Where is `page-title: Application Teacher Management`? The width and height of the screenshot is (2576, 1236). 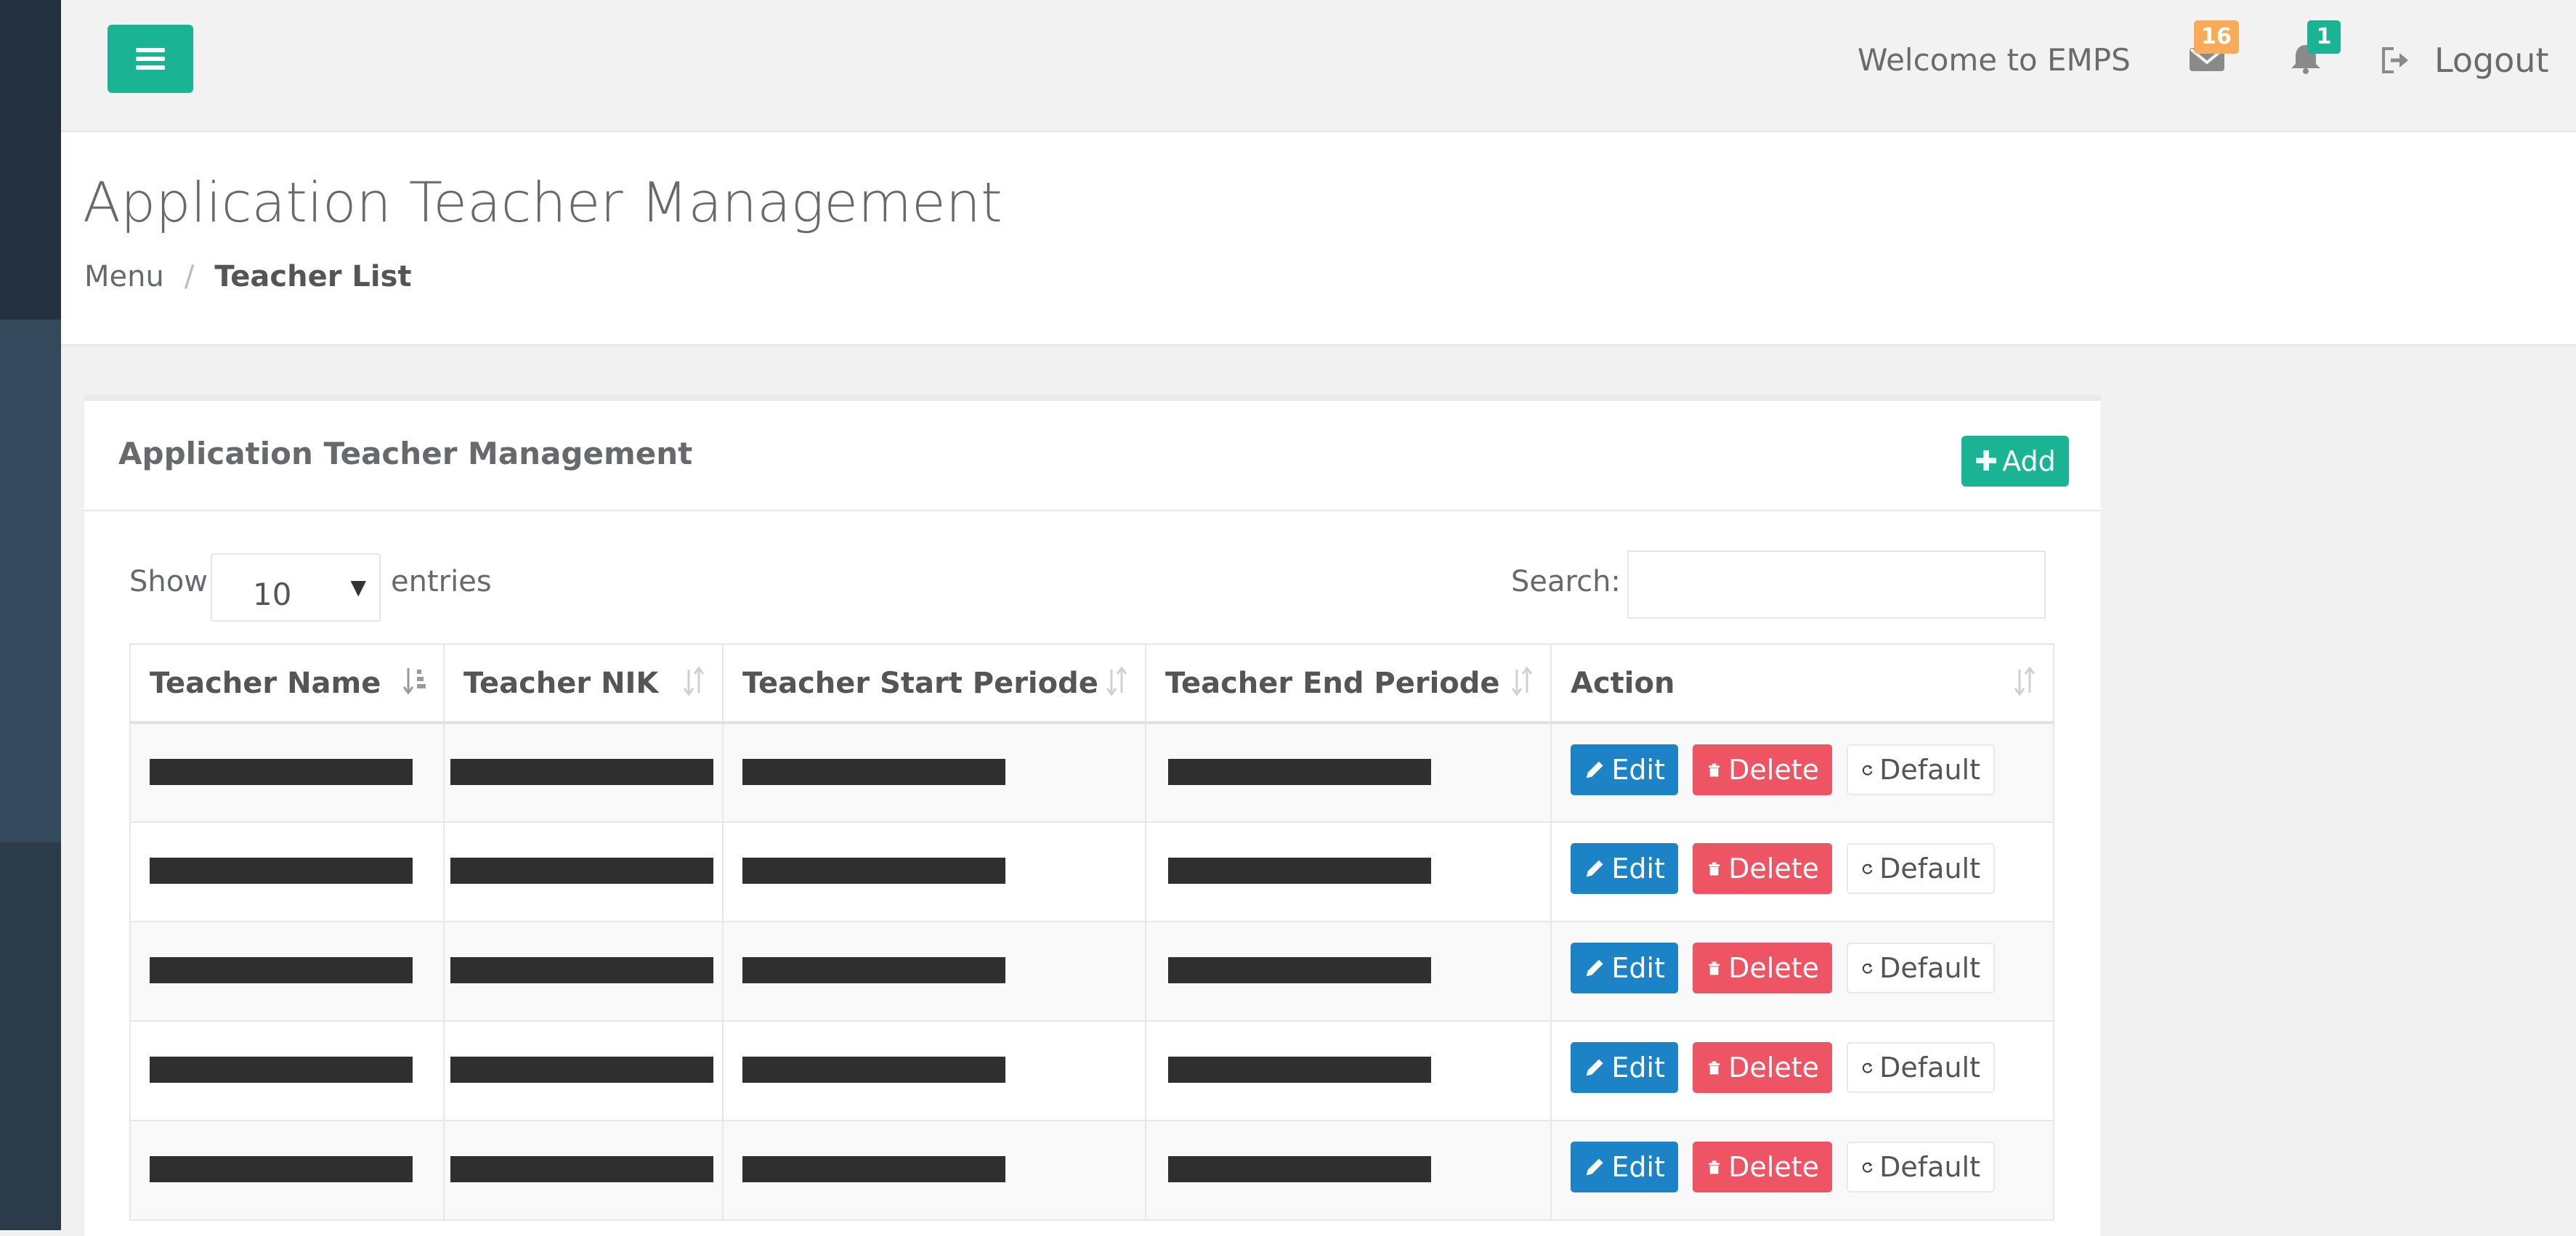
page-title: Application Teacher Management is located at coordinates (543, 202).